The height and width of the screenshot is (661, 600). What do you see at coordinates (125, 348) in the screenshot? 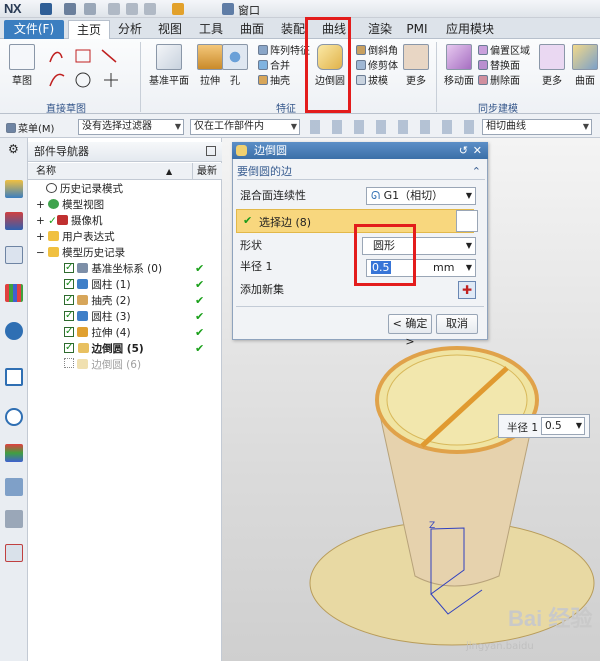
I see `tree-item-edge-blend-5: 边倒圆 (5) ✔` at bounding box center [125, 348].